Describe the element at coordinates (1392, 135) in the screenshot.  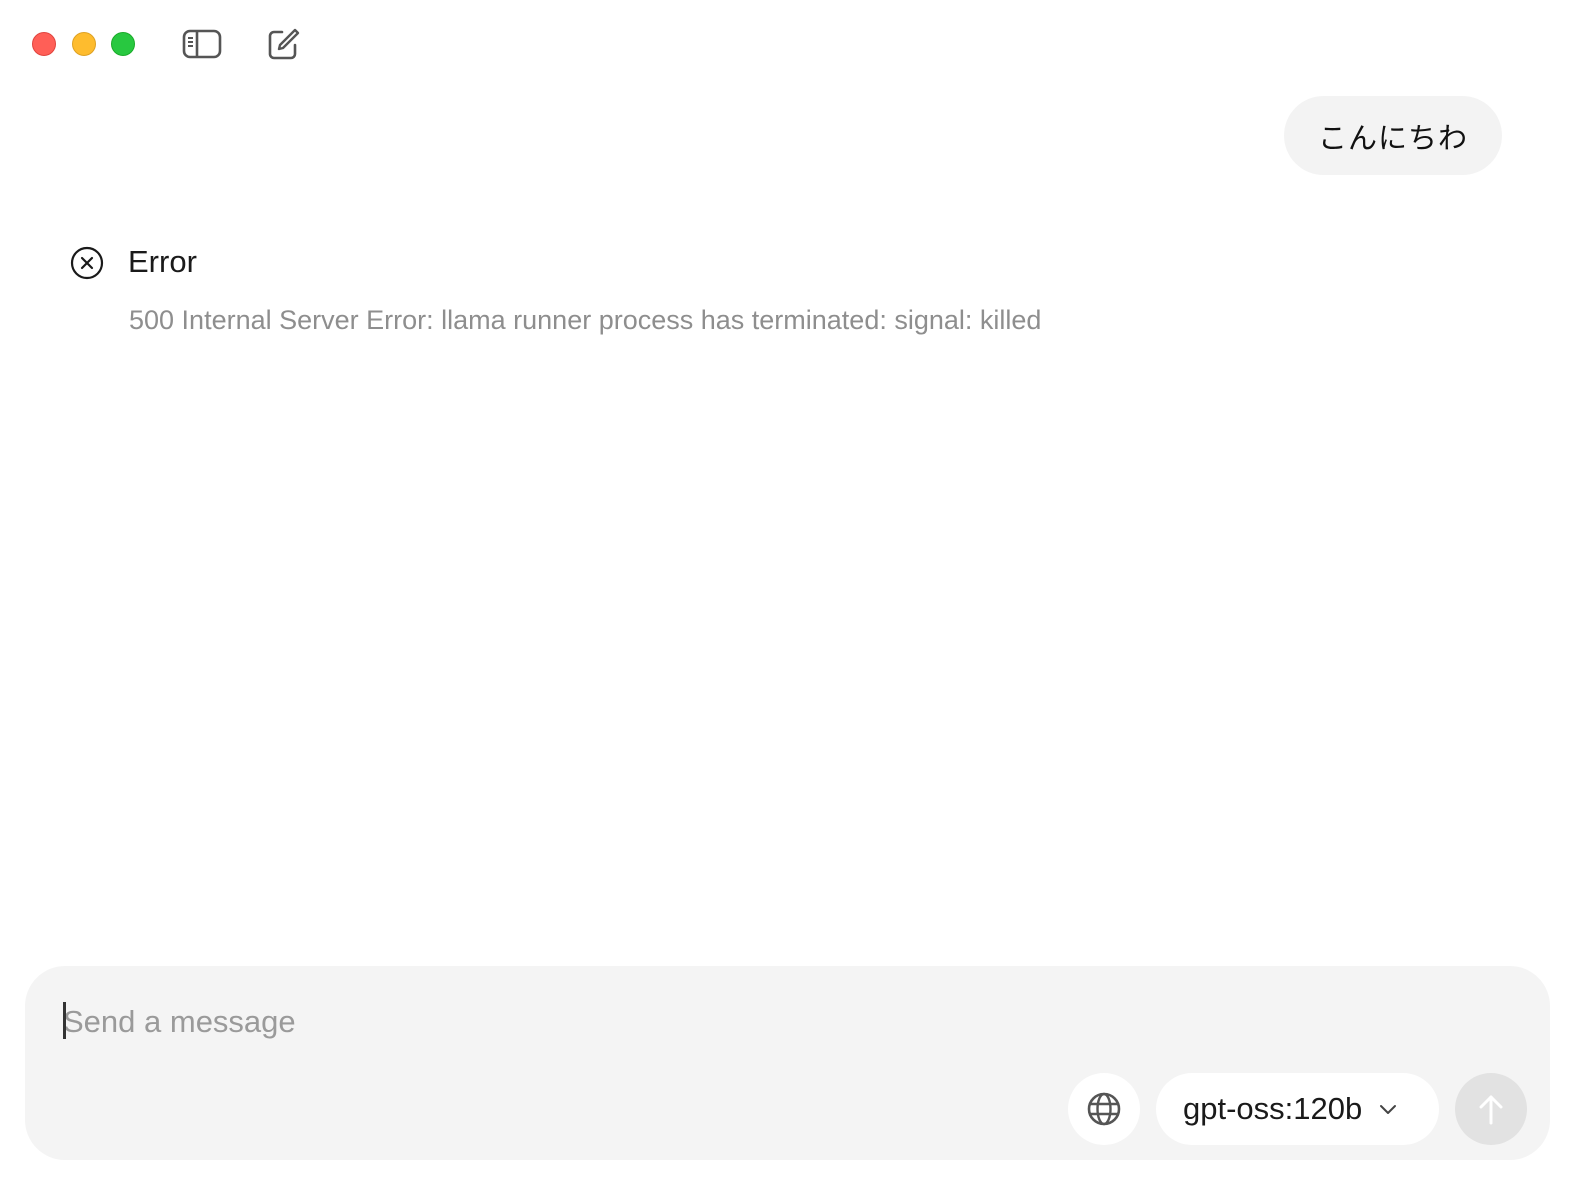
I see `user-message-bubble: こんにちわ` at that location.